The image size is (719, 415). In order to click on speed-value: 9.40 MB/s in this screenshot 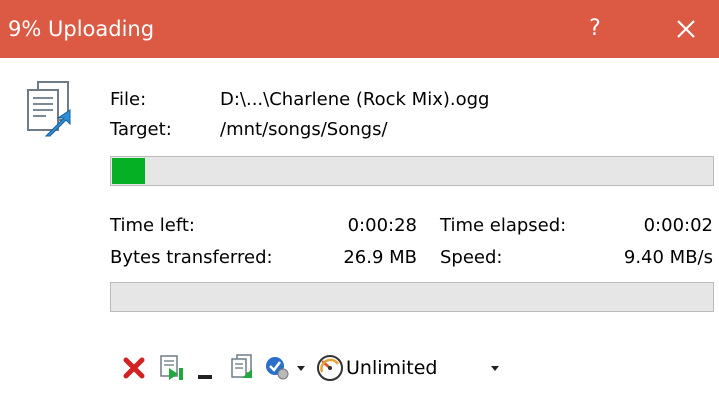, I will do `click(668, 257)`.